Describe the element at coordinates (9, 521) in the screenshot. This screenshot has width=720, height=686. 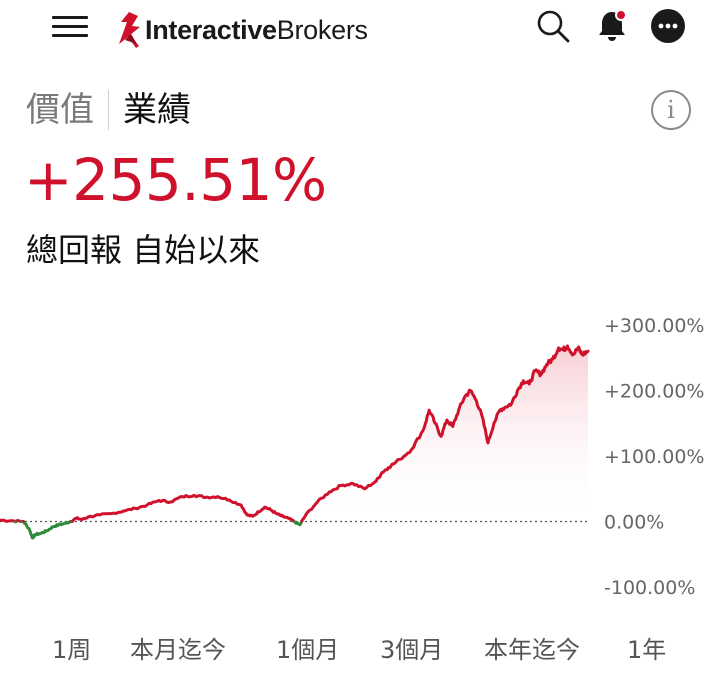
I see `performance-line-positive-segment` at that location.